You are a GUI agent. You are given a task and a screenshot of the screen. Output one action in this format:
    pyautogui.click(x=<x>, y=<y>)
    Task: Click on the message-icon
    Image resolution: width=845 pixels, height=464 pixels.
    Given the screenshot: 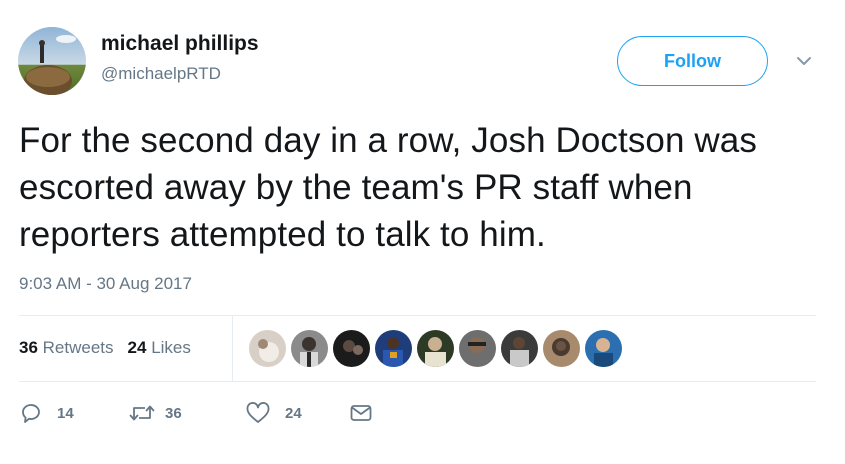 What is the action you would take?
    pyautogui.click(x=361, y=413)
    